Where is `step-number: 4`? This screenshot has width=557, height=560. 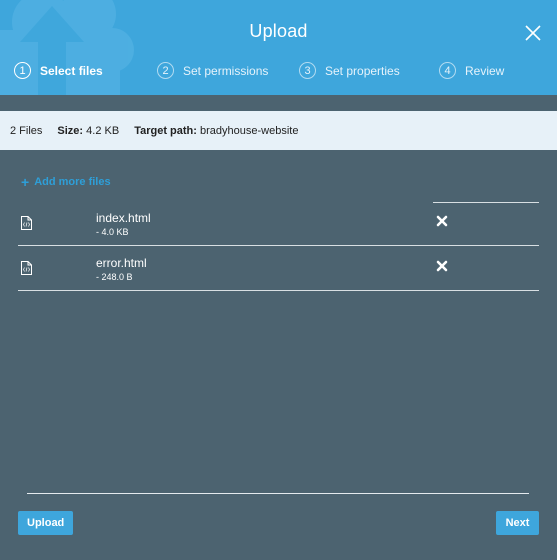 step-number: 4 is located at coordinates (447, 70).